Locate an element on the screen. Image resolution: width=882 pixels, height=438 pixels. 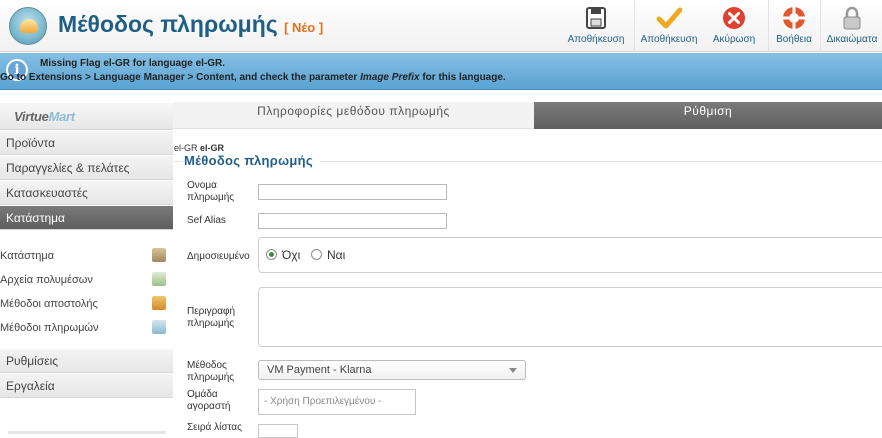
chevron-down-icon is located at coordinates (513, 370).